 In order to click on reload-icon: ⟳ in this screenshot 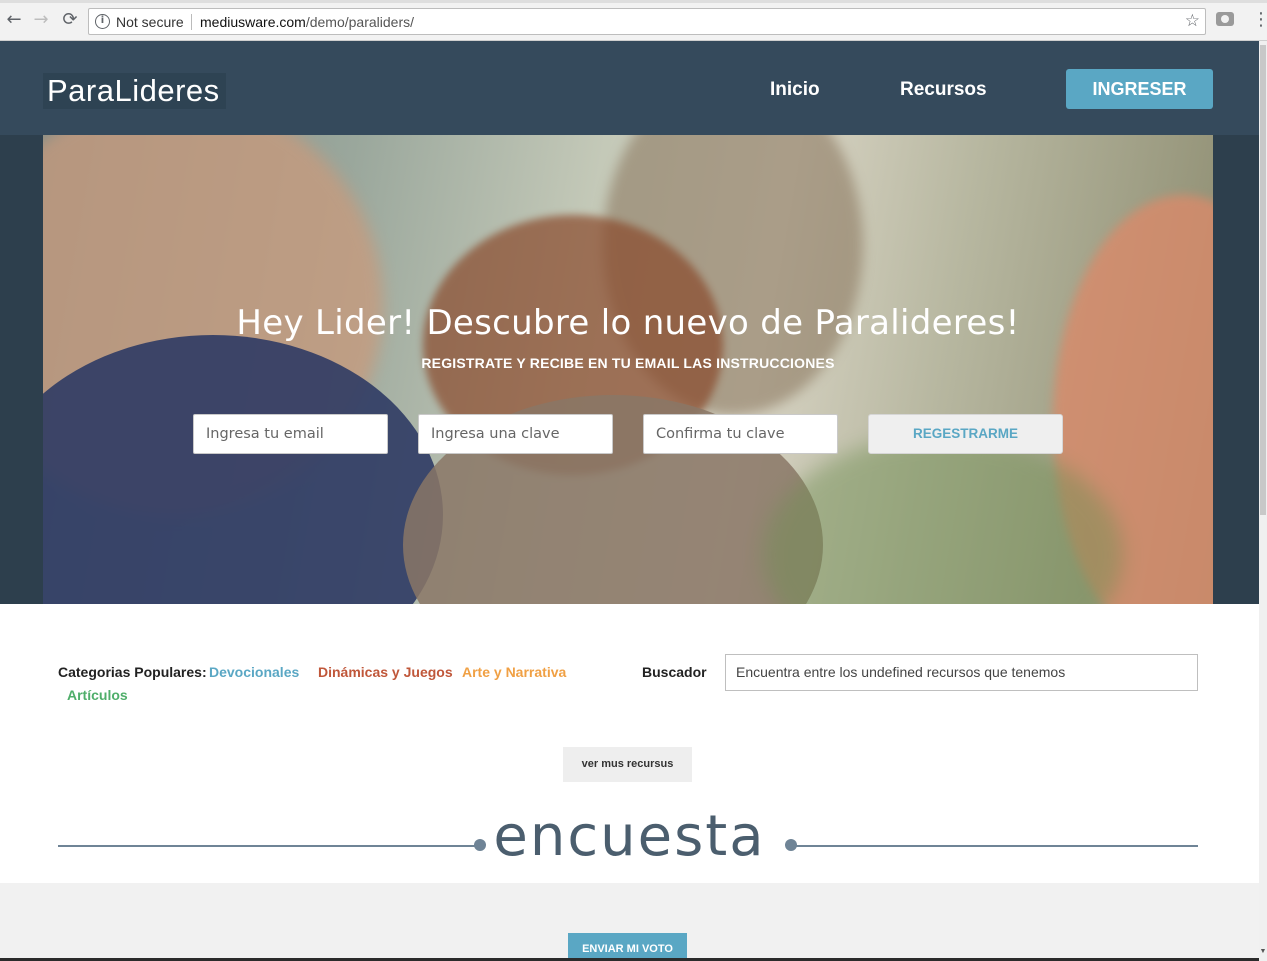, I will do `click(70, 20)`.